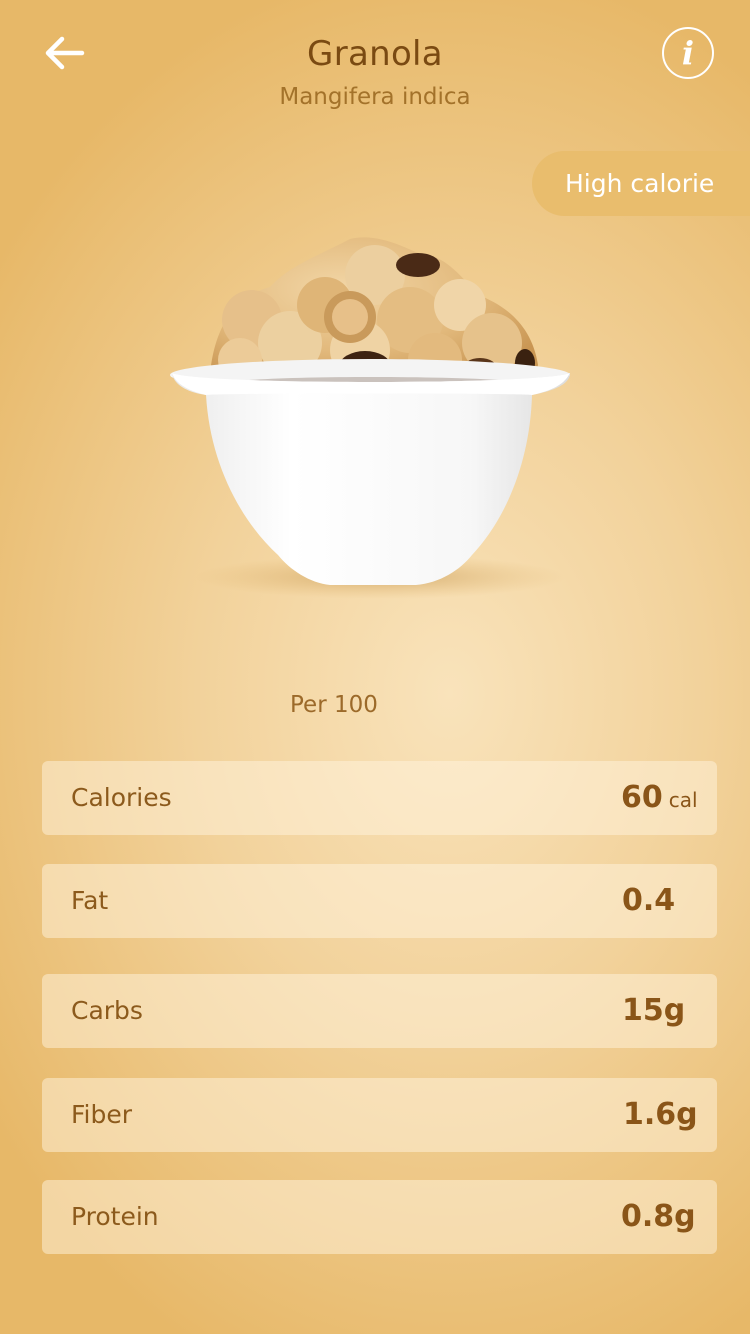 Image resolution: width=750 pixels, height=1334 pixels. I want to click on nutrient-value: 60 cal, so click(659, 799).